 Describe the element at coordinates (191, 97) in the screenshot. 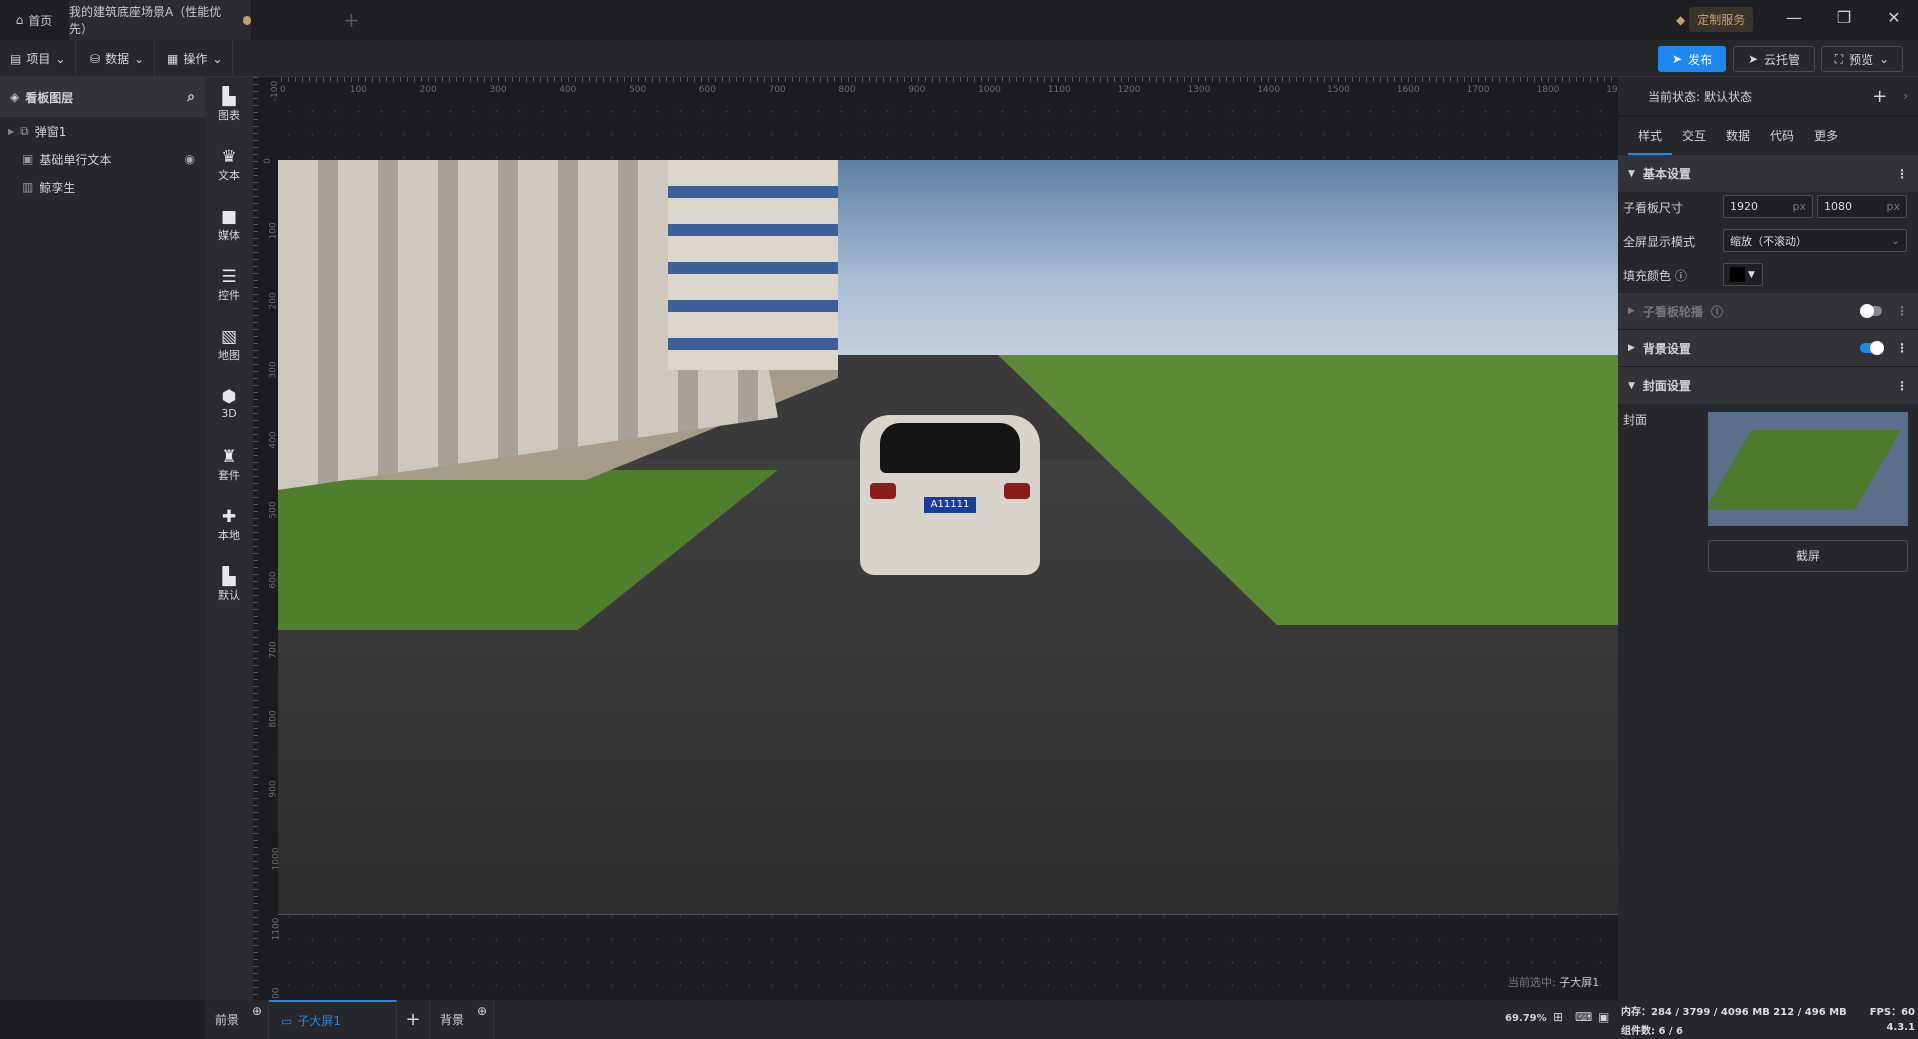

I see `search-icon: ⌕` at that location.